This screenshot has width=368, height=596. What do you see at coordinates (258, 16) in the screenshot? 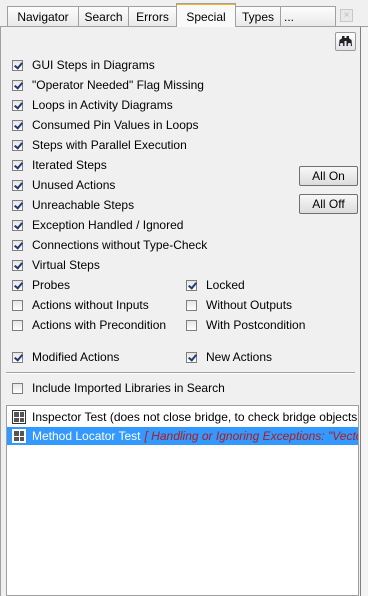
I see `tab-types: Types` at bounding box center [258, 16].